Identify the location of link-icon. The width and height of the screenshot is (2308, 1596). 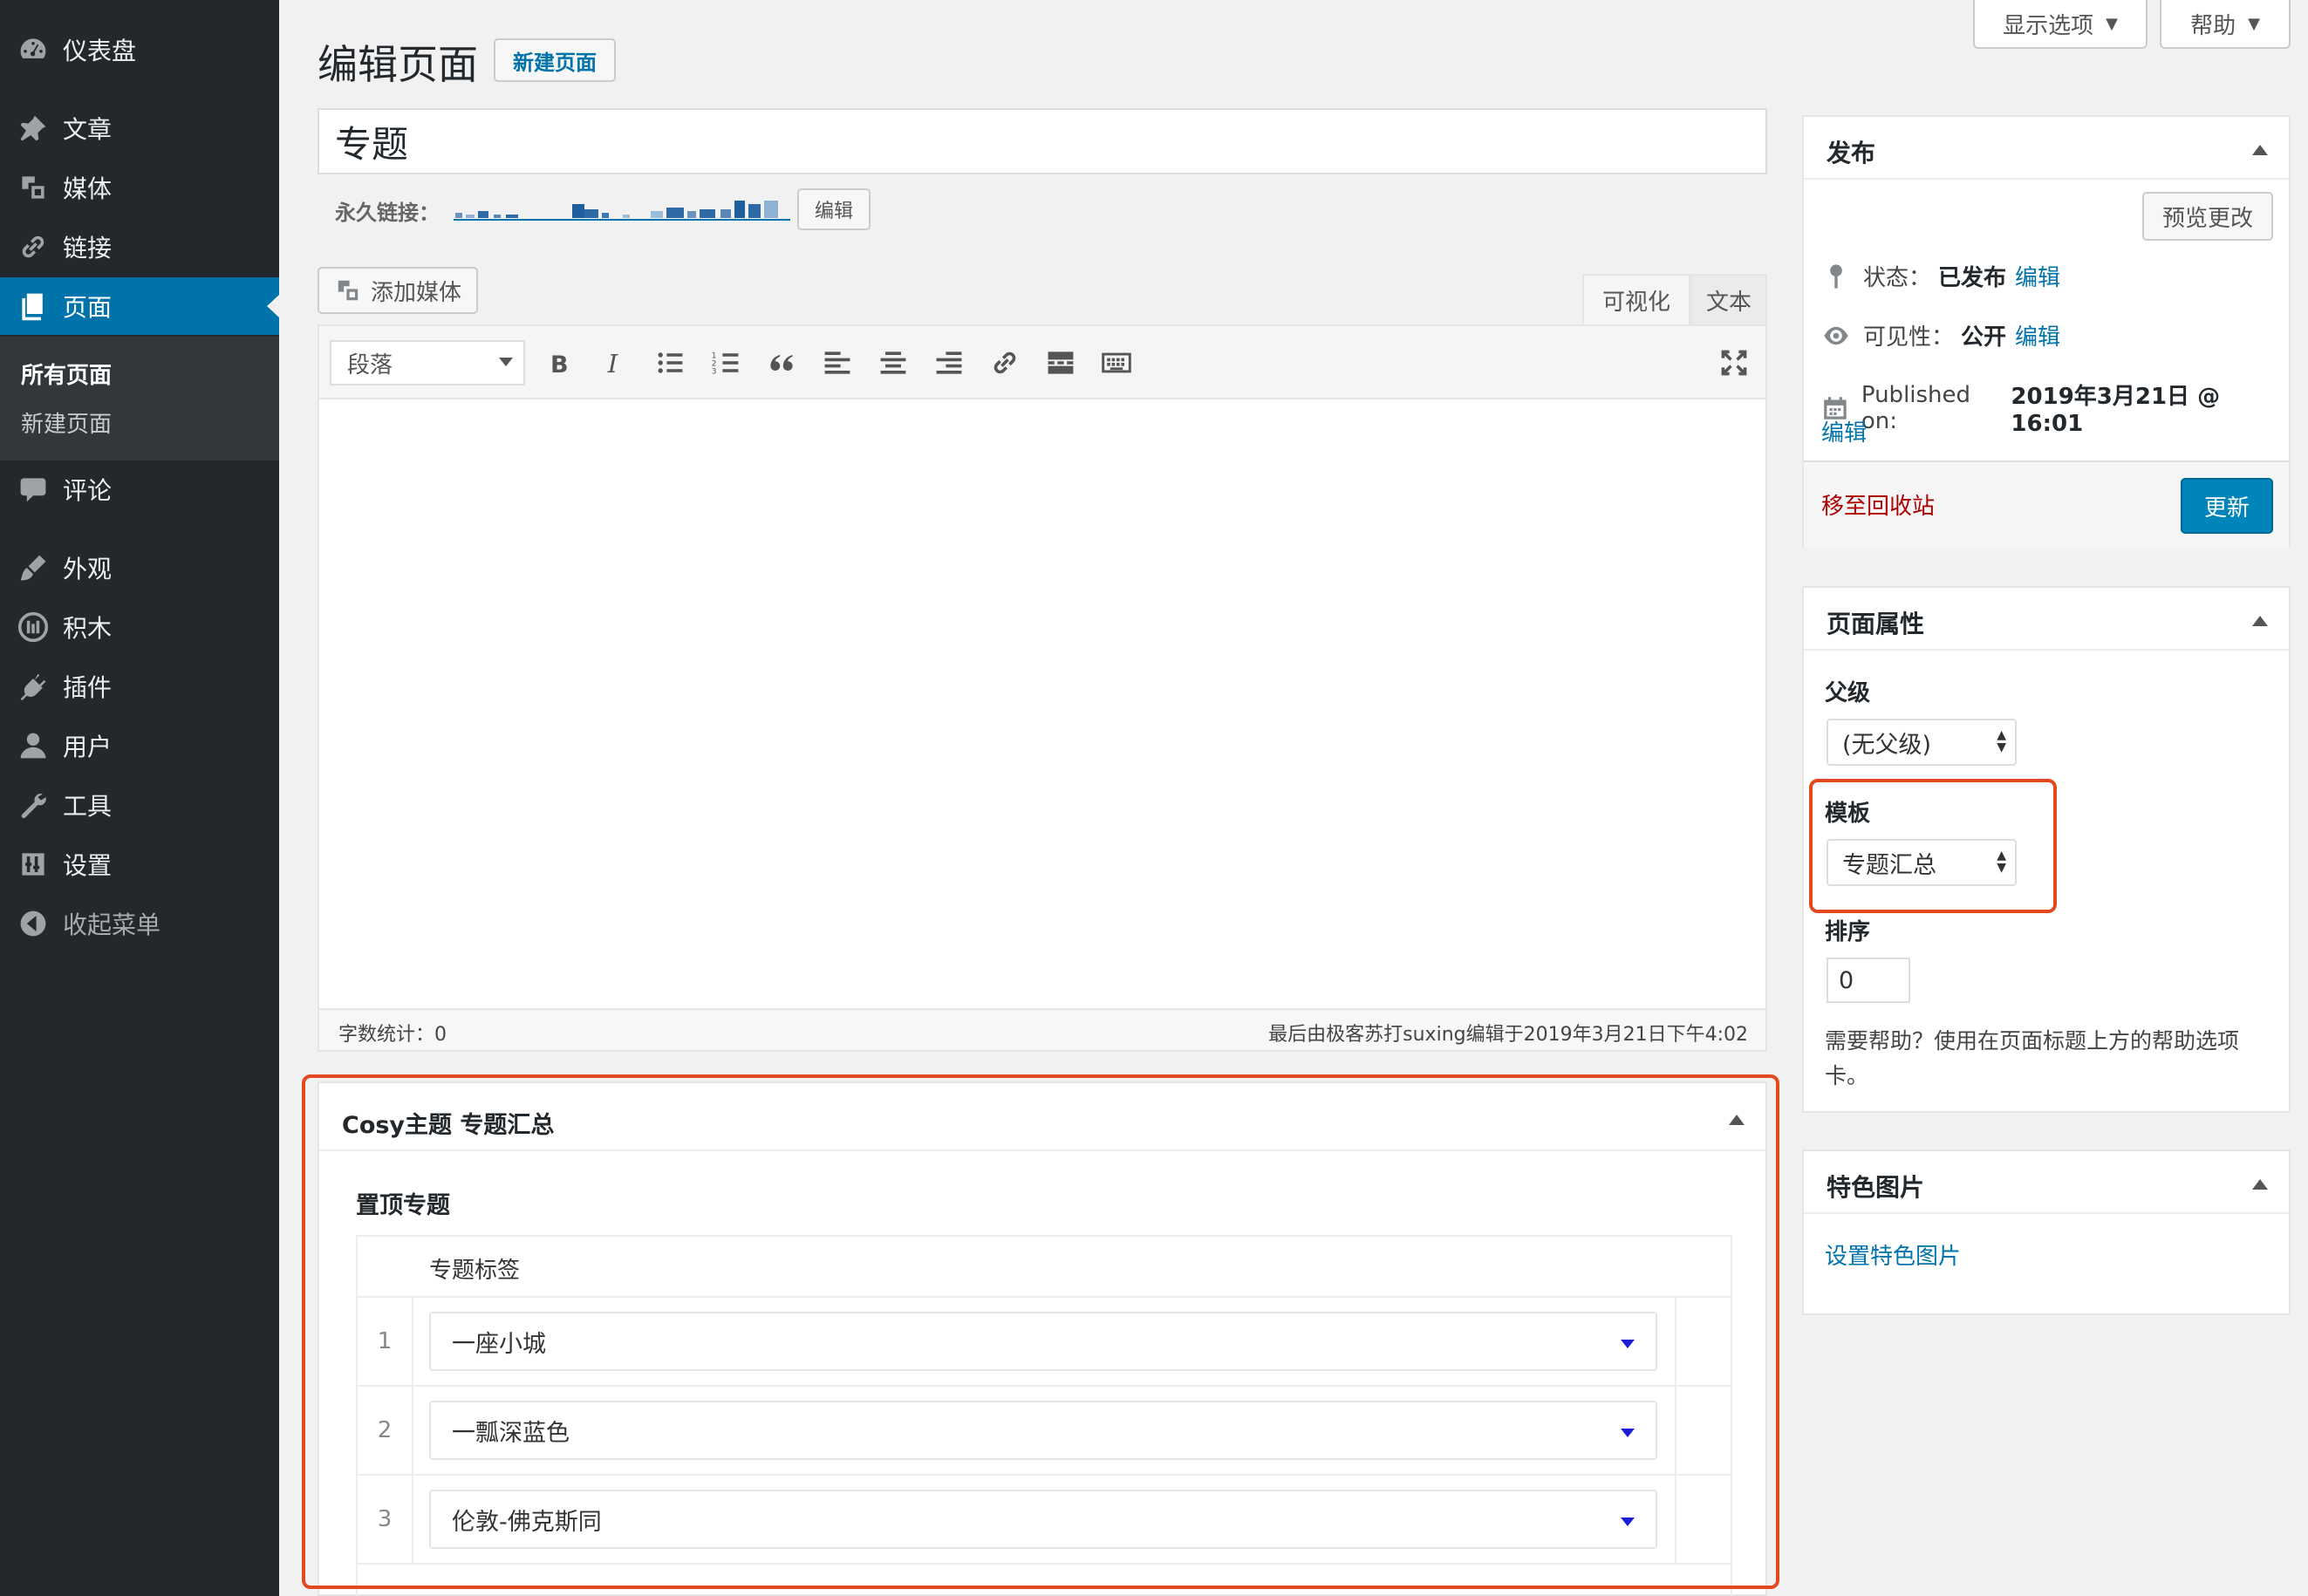
(34, 246).